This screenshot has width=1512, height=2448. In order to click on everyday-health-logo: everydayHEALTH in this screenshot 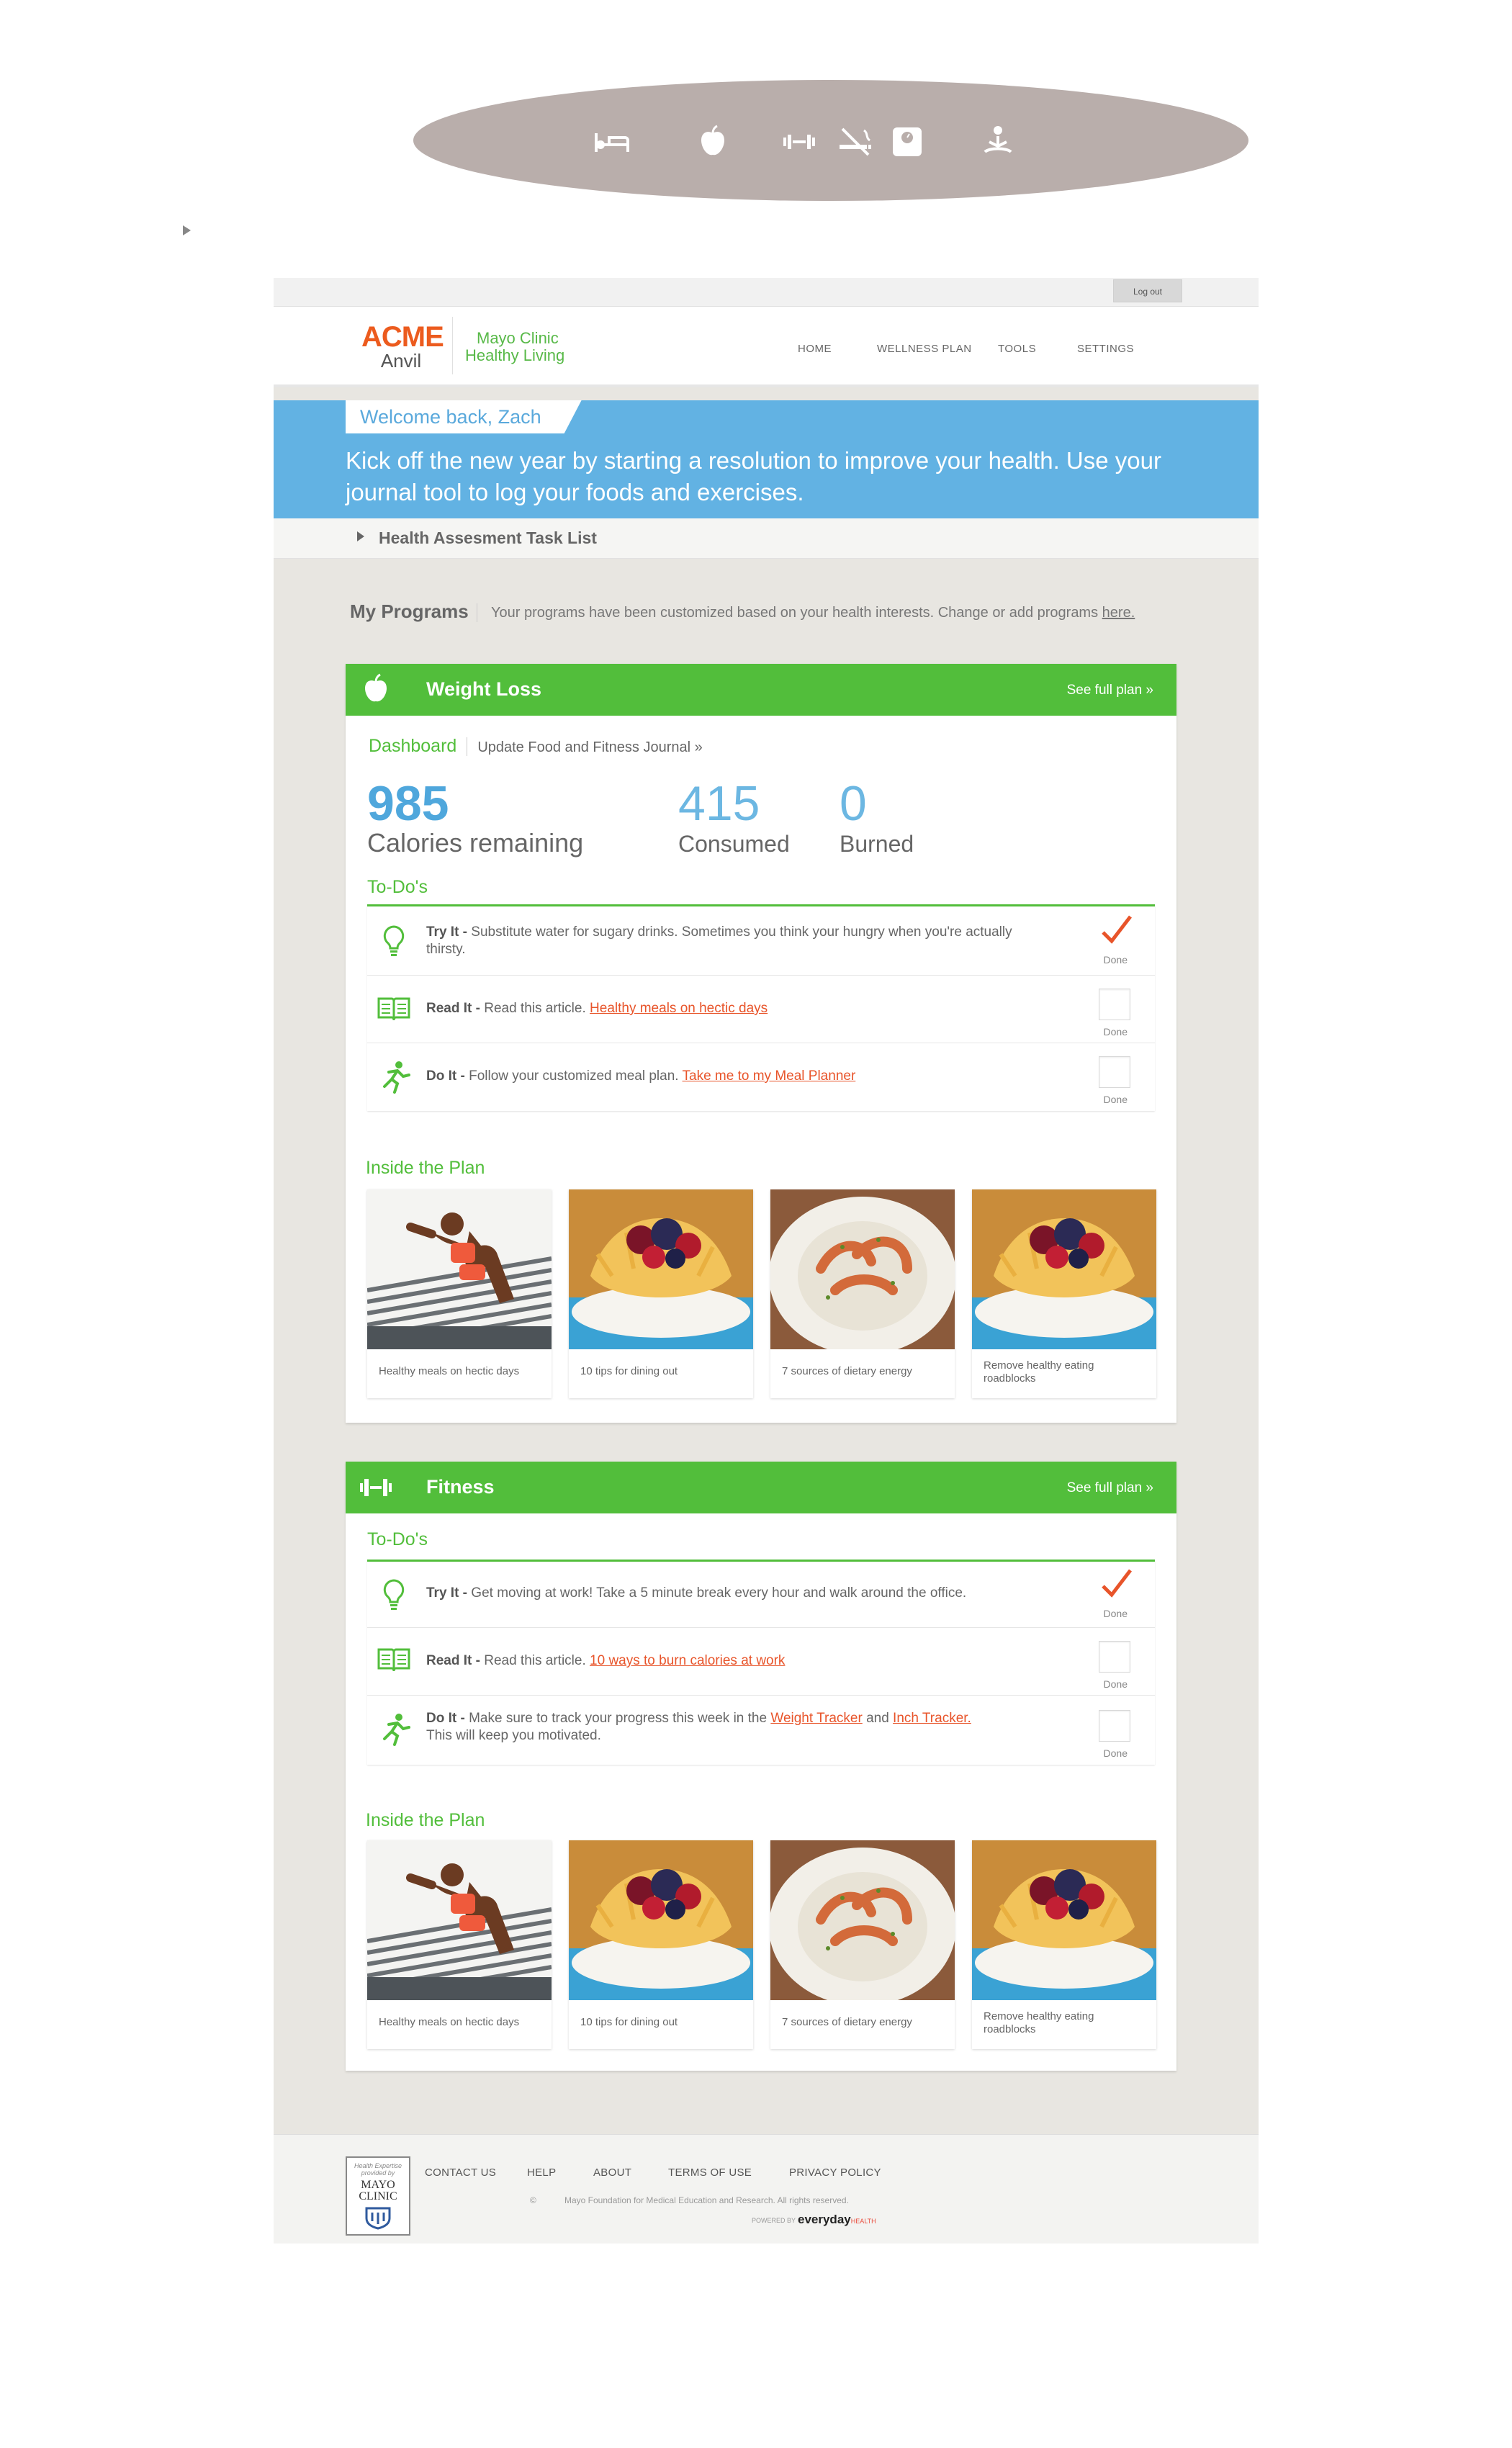, I will do `click(837, 2220)`.